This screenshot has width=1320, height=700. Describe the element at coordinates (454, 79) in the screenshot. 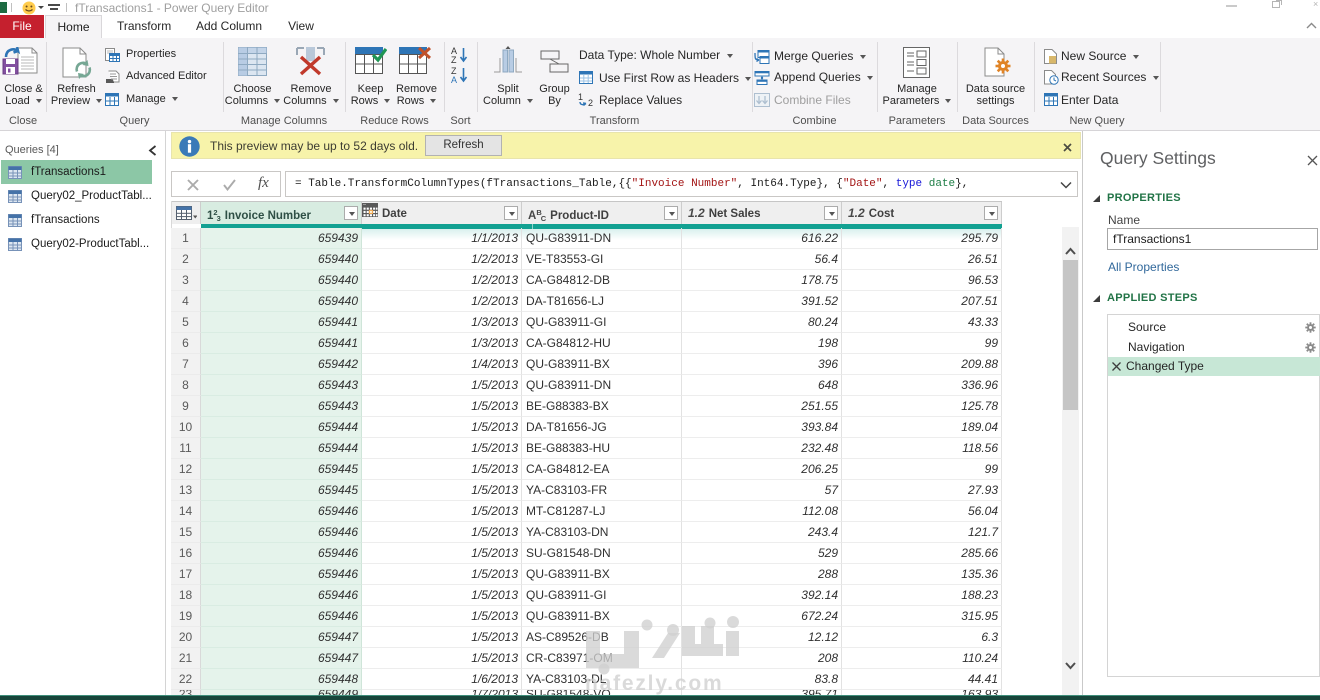

I see `svg-text: A` at that location.